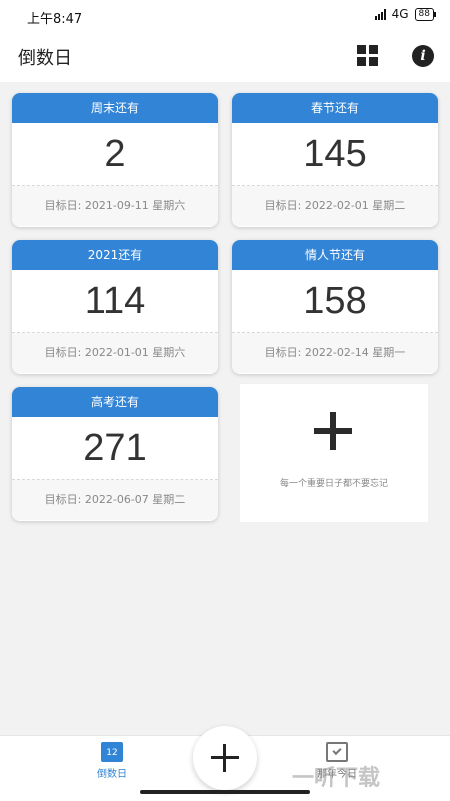  What do you see at coordinates (334, 453) in the screenshot?
I see `add-countdown-card: 每一个重要日子都不要忘记` at bounding box center [334, 453].